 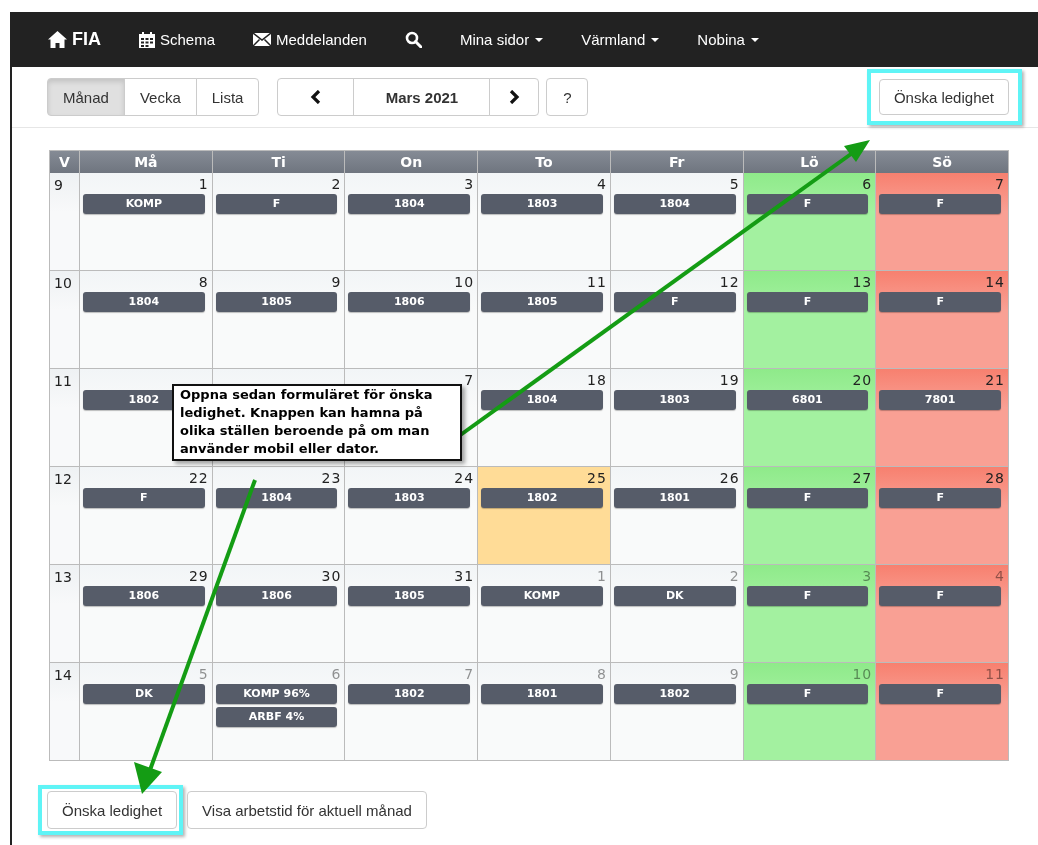 I want to click on sunday-cell: 21 7801, so click(x=942, y=418).